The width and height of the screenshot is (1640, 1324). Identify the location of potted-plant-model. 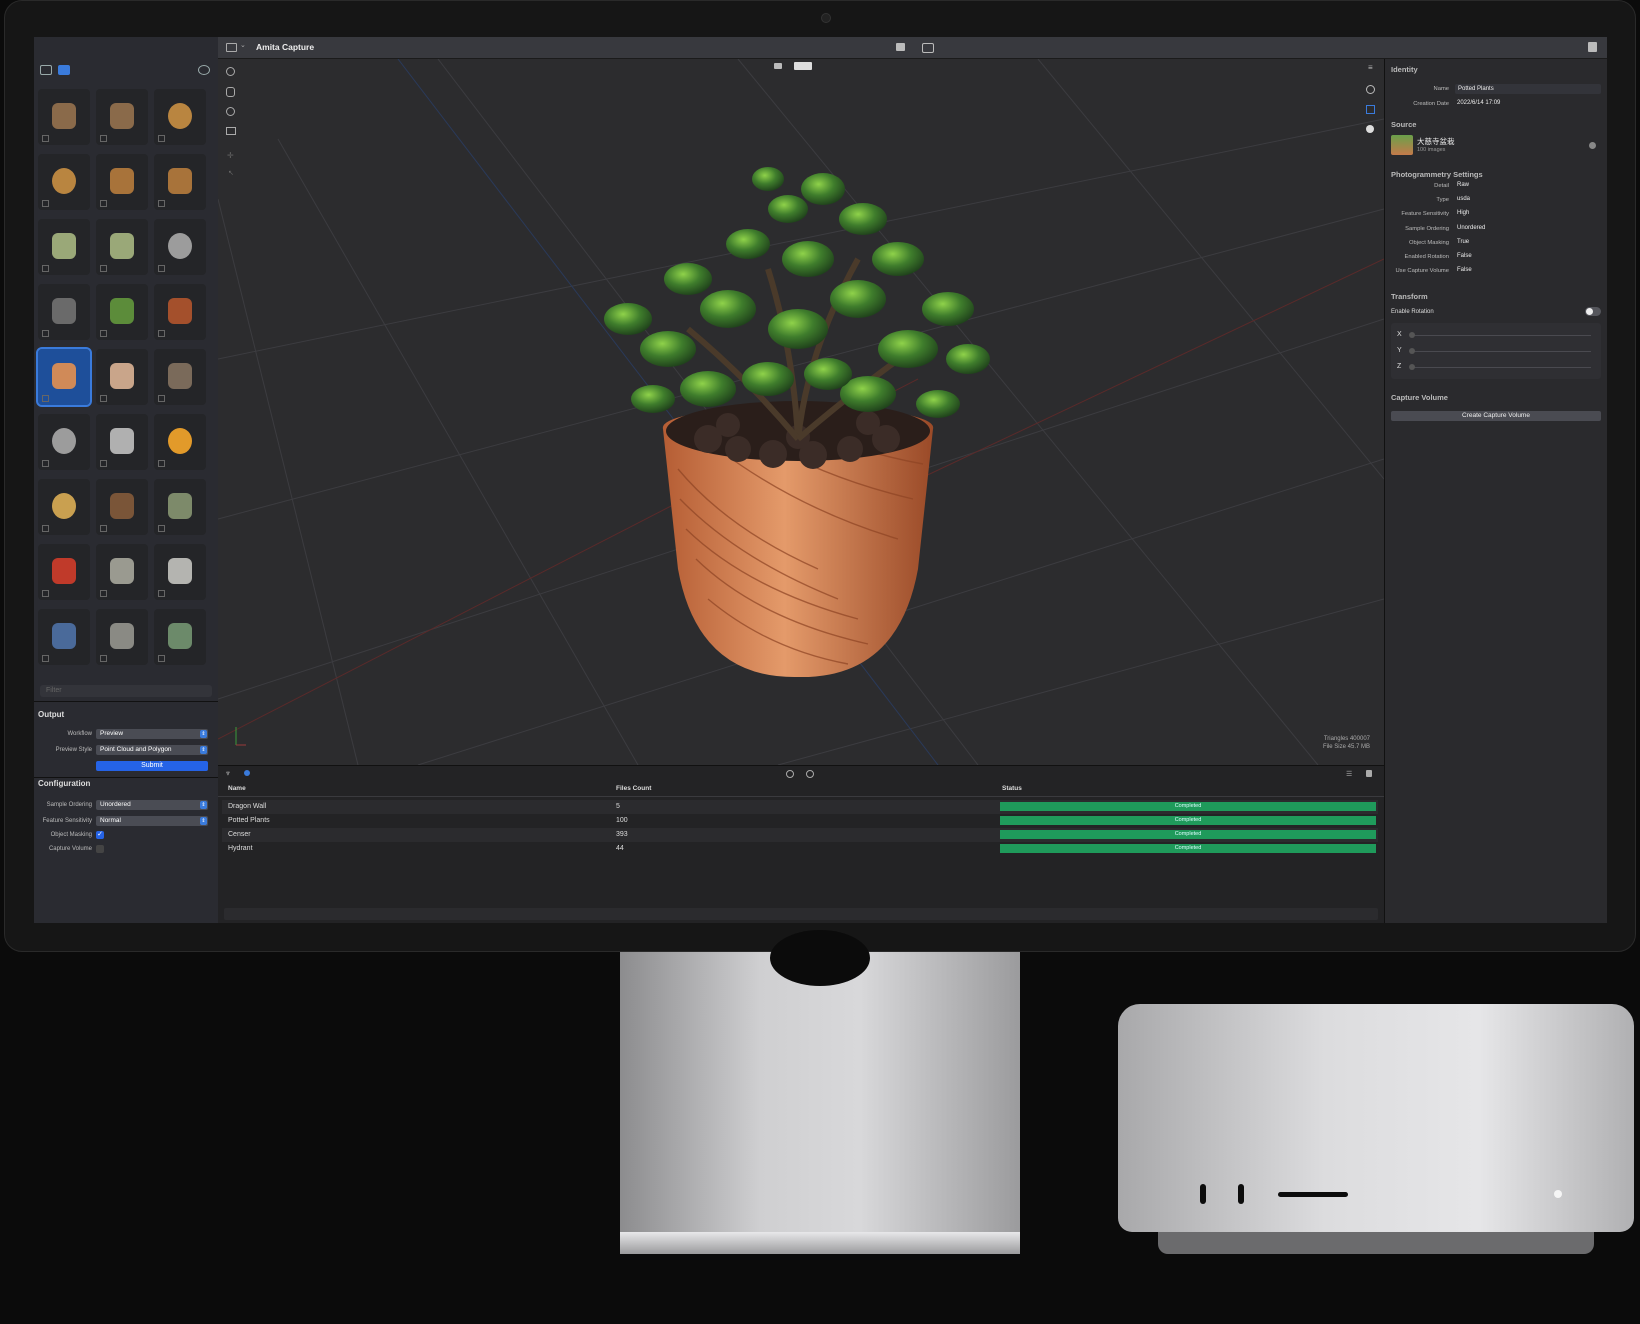
(798, 419).